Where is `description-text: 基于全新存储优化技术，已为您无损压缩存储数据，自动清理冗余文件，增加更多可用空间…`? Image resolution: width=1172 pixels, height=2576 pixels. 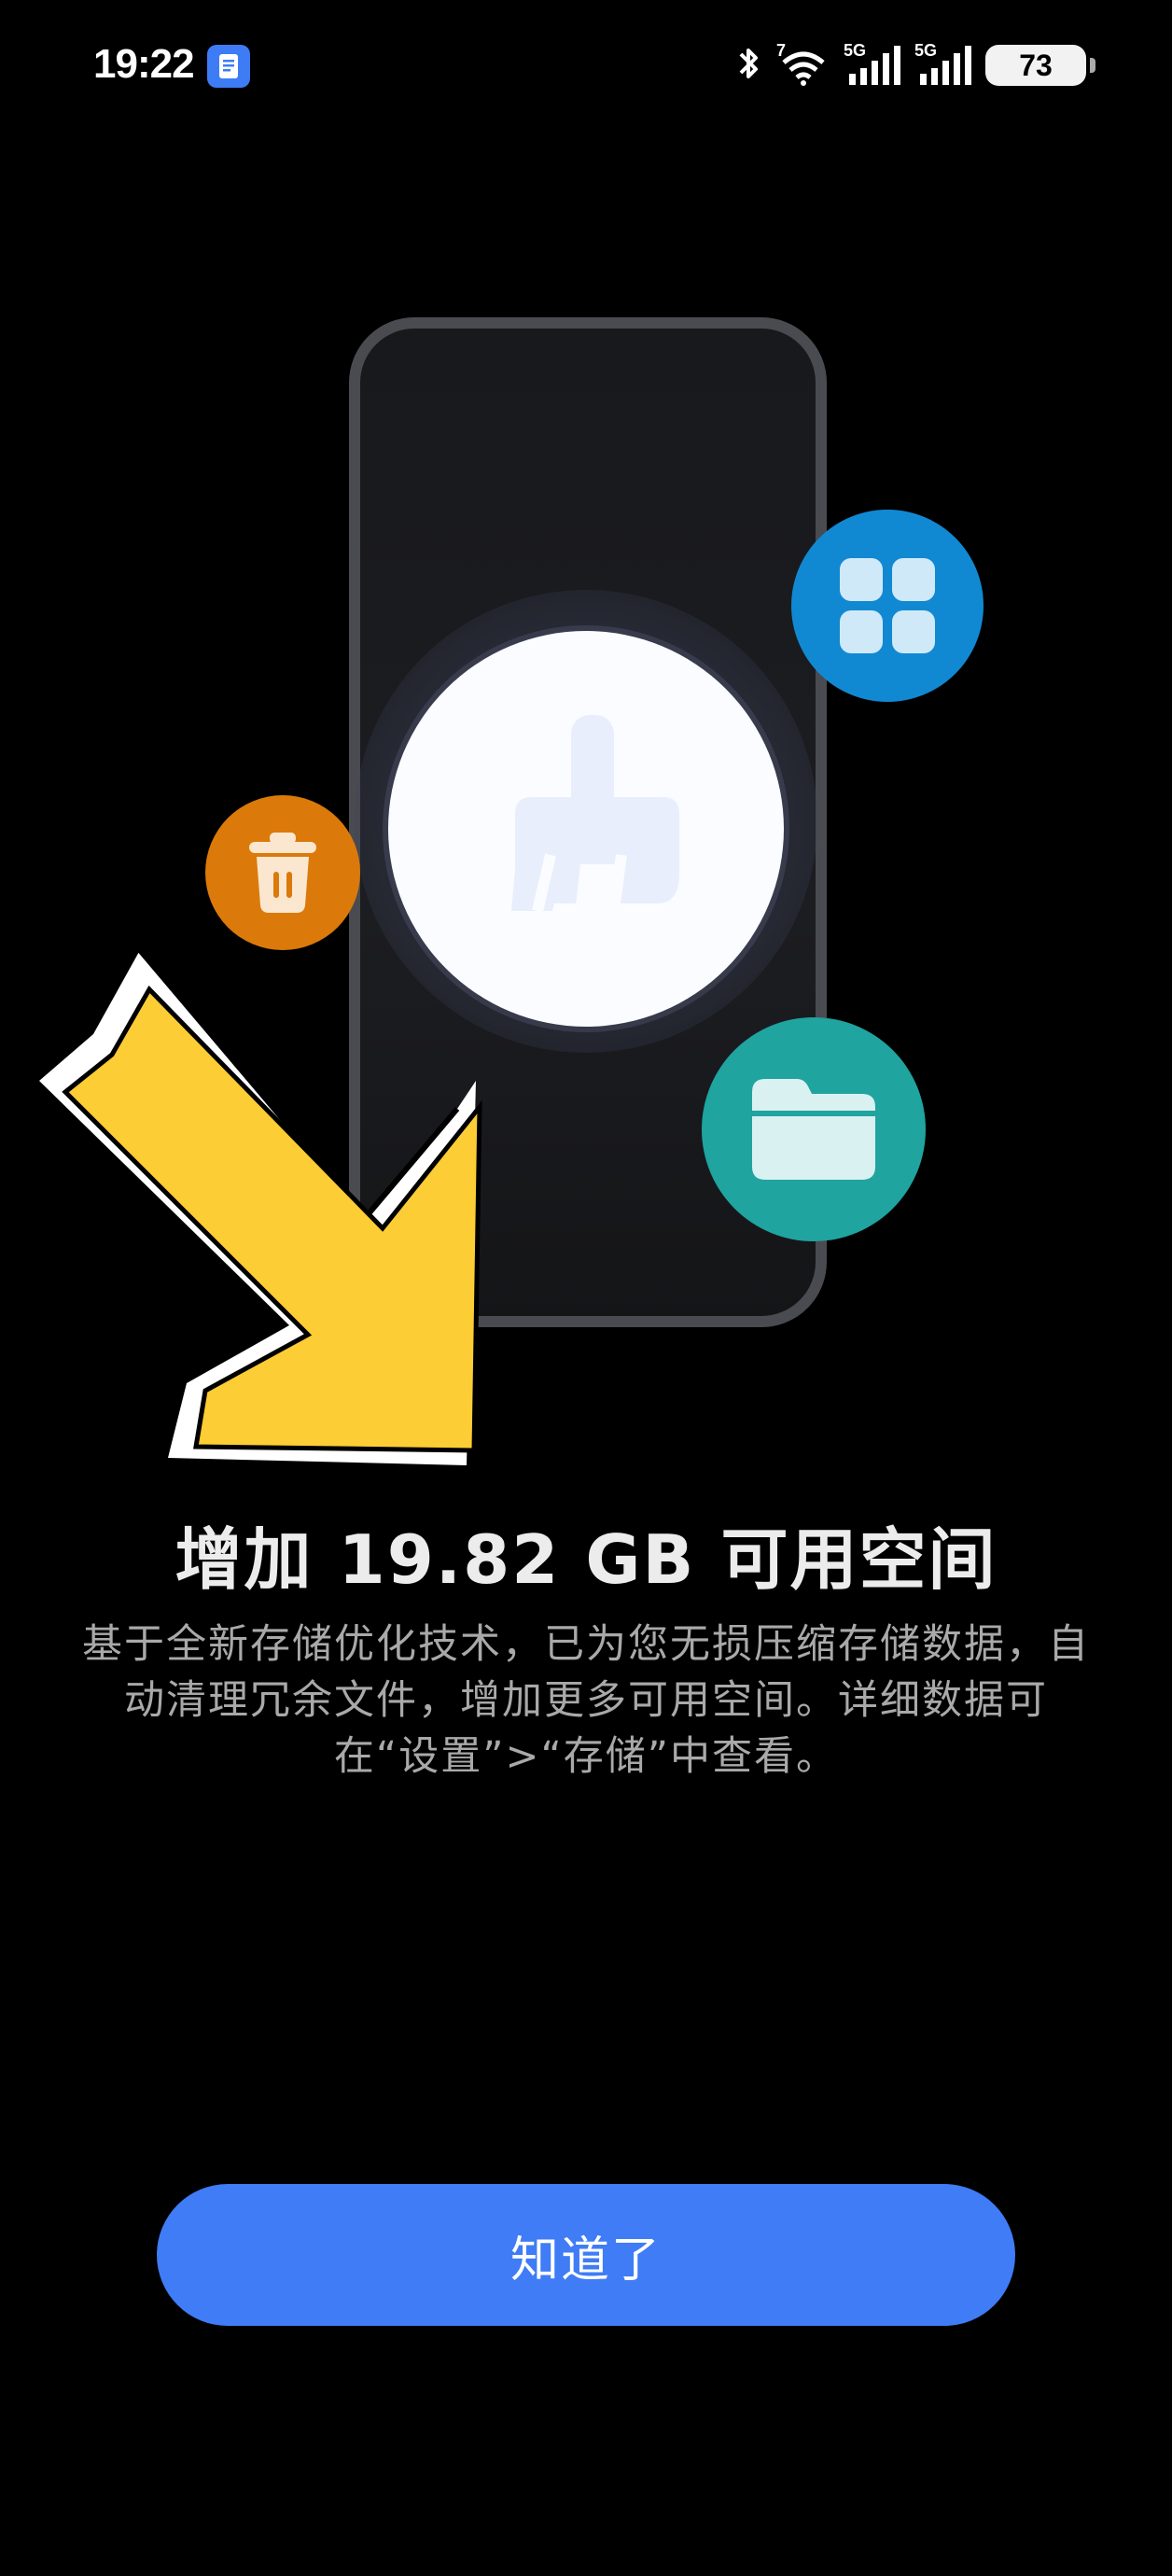 description-text: 基于全新存储优化技术，已为您无损压缩存储数据，自动清理冗余文件，增加更多可用空间… is located at coordinates (586, 1700).